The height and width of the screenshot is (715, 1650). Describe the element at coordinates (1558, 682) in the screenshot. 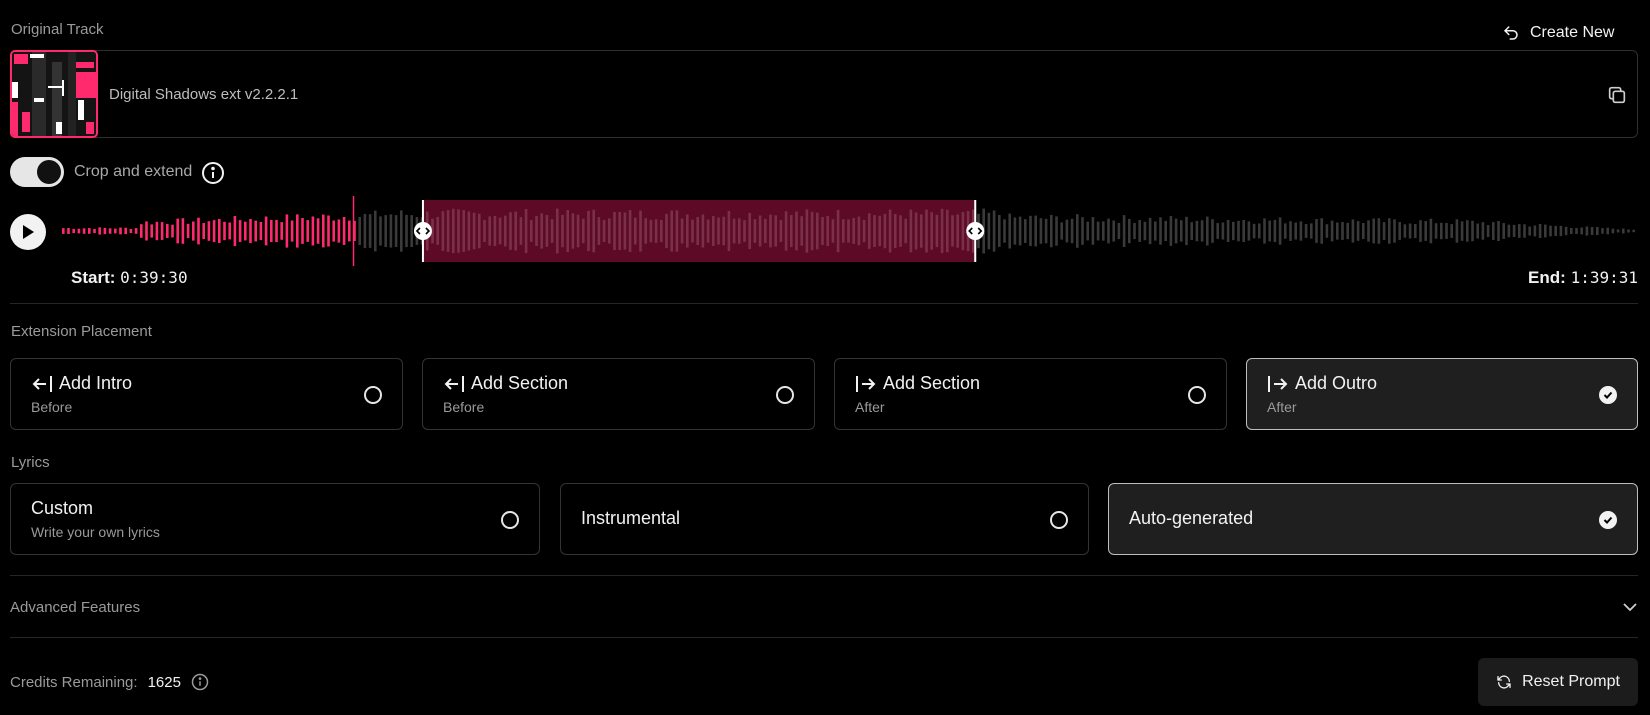

I see `reset-prompt-button: Reset Prompt` at that location.